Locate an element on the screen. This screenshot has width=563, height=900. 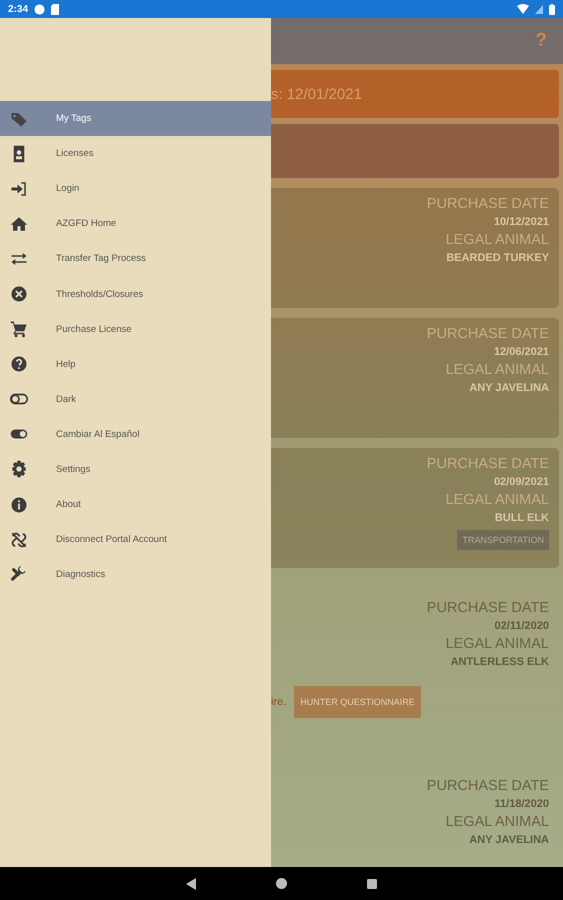
login-icon is located at coordinates (19, 189).